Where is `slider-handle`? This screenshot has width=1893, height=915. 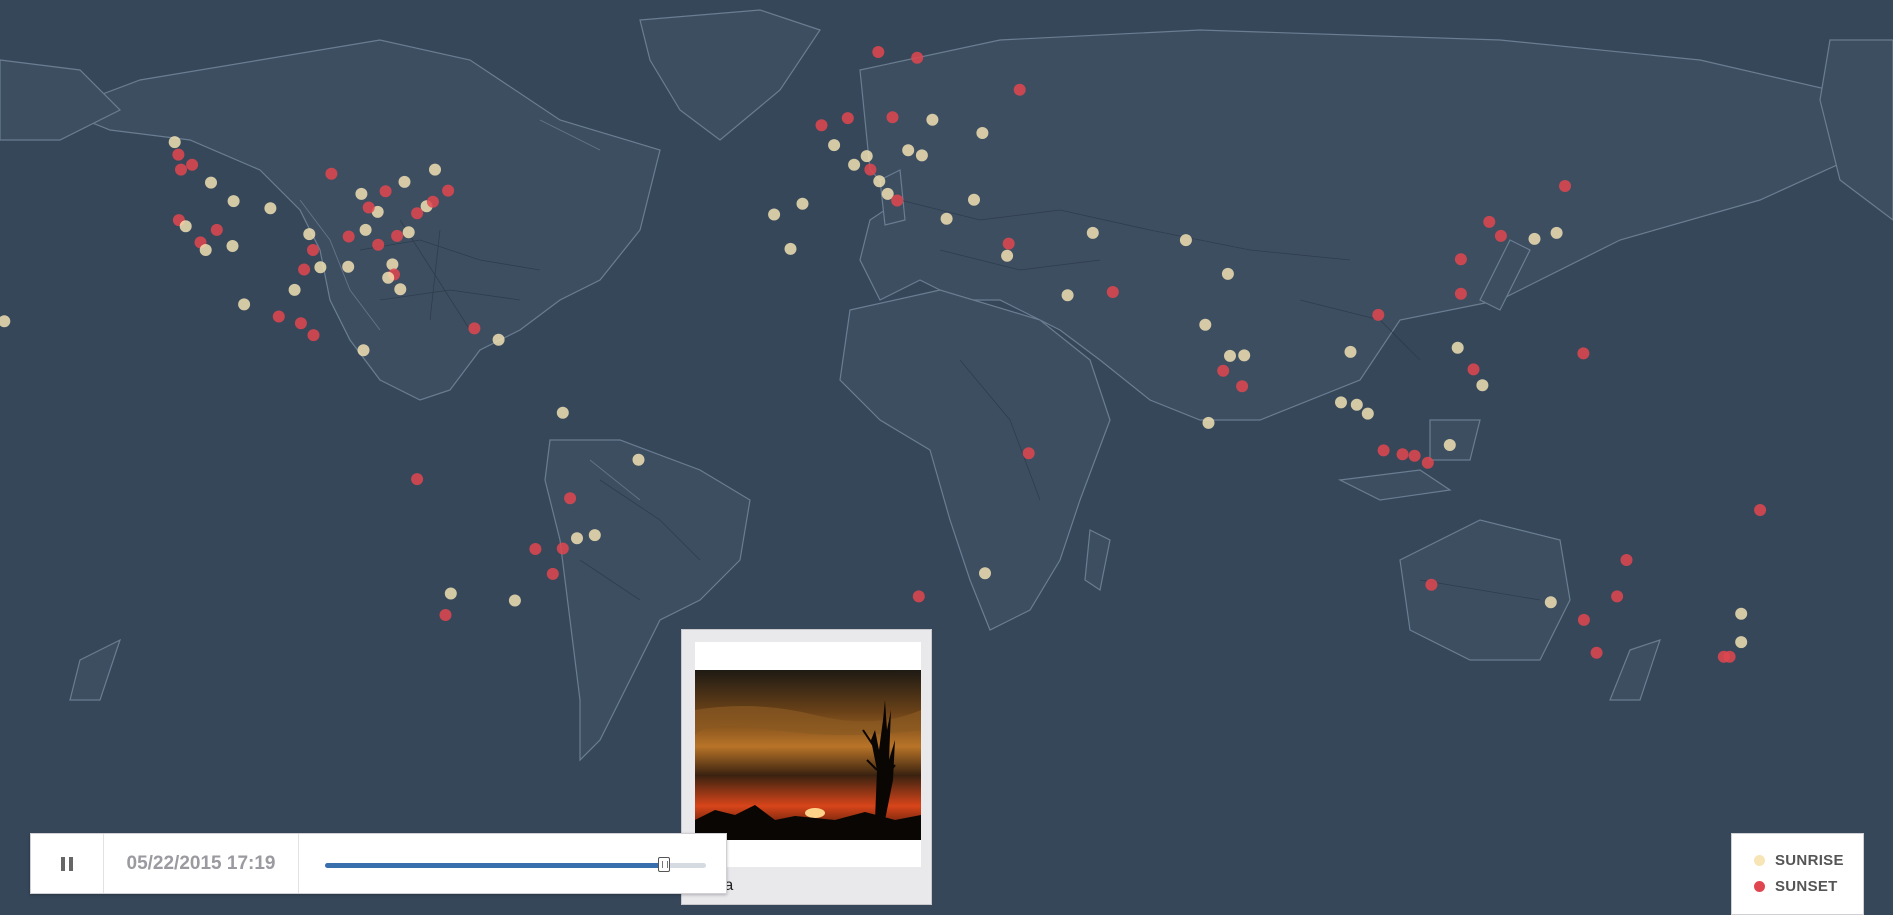 slider-handle is located at coordinates (664, 864).